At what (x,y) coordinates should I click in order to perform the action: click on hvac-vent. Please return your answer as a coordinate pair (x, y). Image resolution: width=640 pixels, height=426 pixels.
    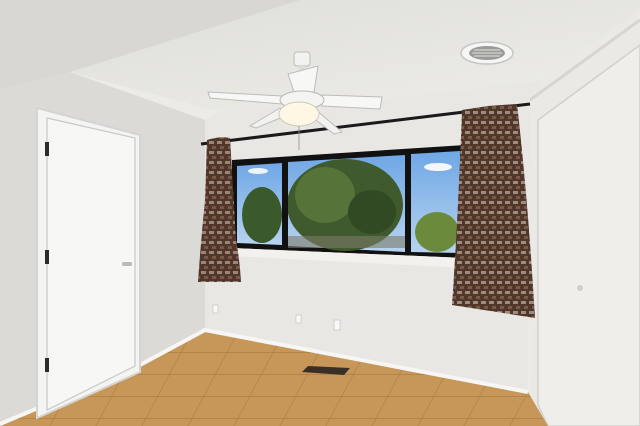
    Looking at the image, I should click on (487, 53).